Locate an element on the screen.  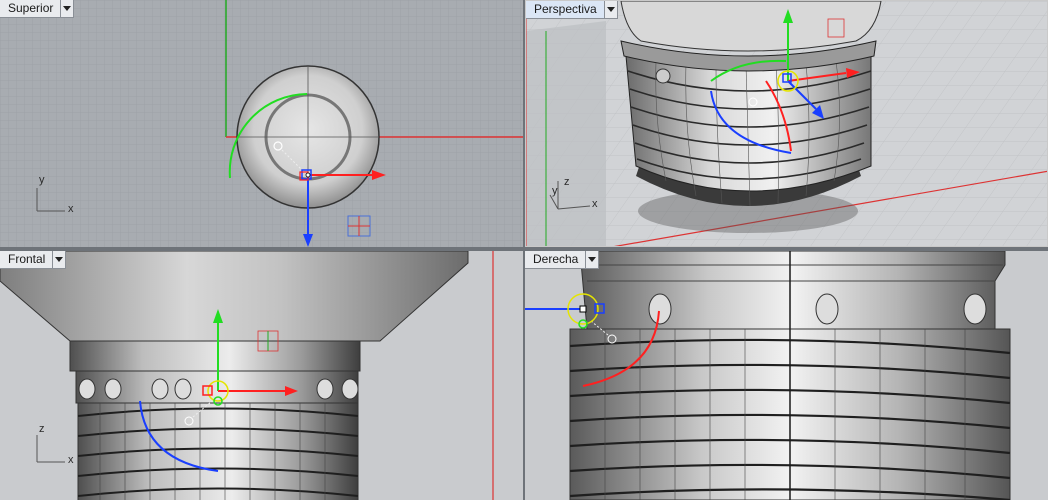
axis-glyph-w: z is located at coordinates (567, 182).